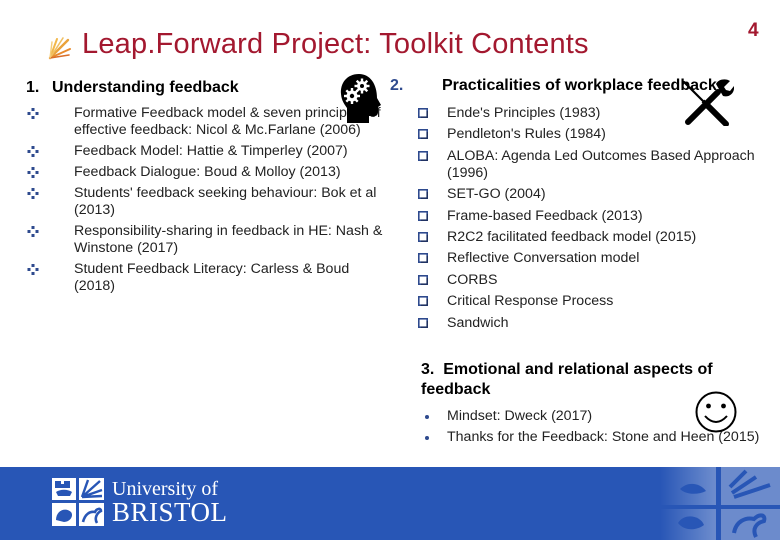 Image resolution: width=780 pixels, height=540 pixels. I want to click on section-heading: 1. Understanding feedback, so click(206, 88).